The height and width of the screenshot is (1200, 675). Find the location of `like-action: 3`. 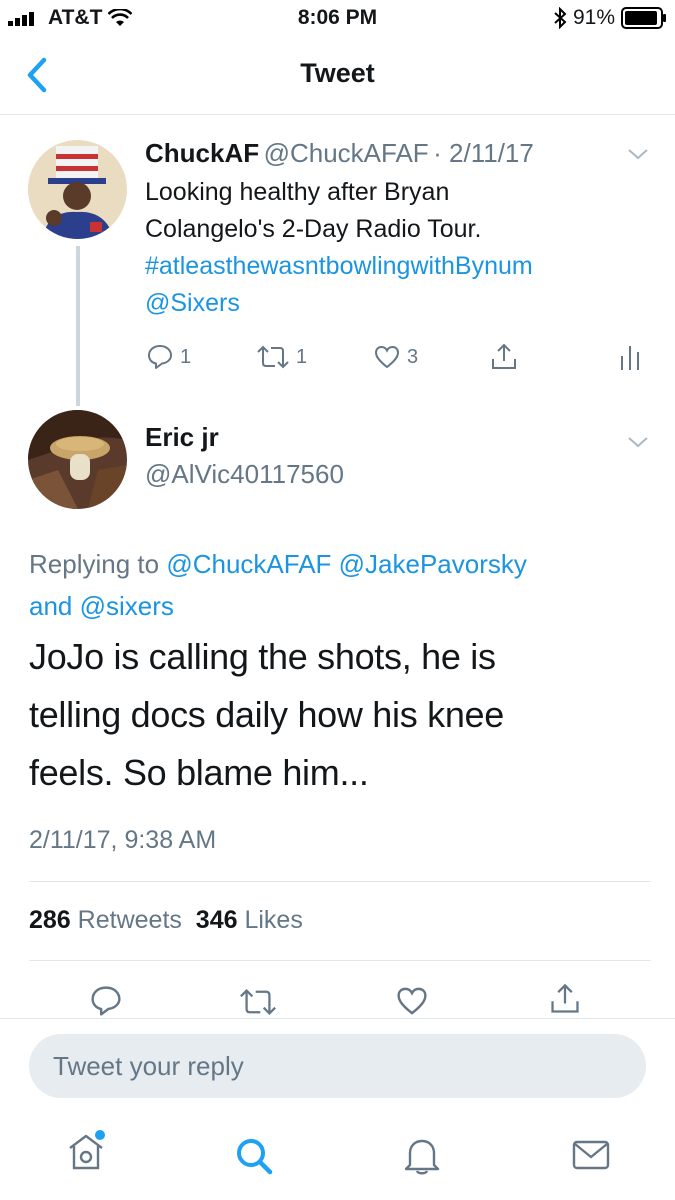

like-action: 3 is located at coordinates (395, 357).